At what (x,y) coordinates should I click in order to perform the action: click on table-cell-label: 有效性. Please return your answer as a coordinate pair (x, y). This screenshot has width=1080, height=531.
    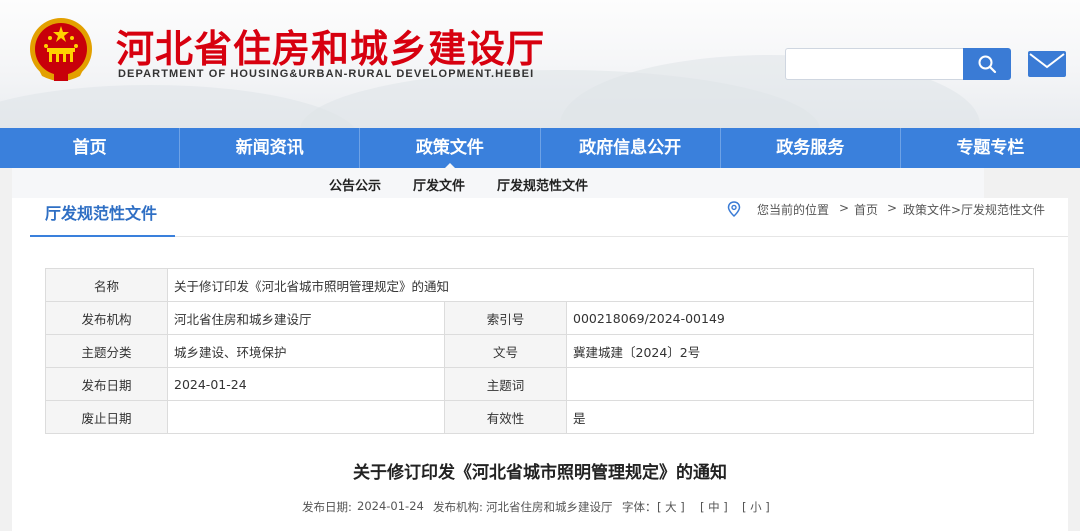
    Looking at the image, I should click on (505, 417).